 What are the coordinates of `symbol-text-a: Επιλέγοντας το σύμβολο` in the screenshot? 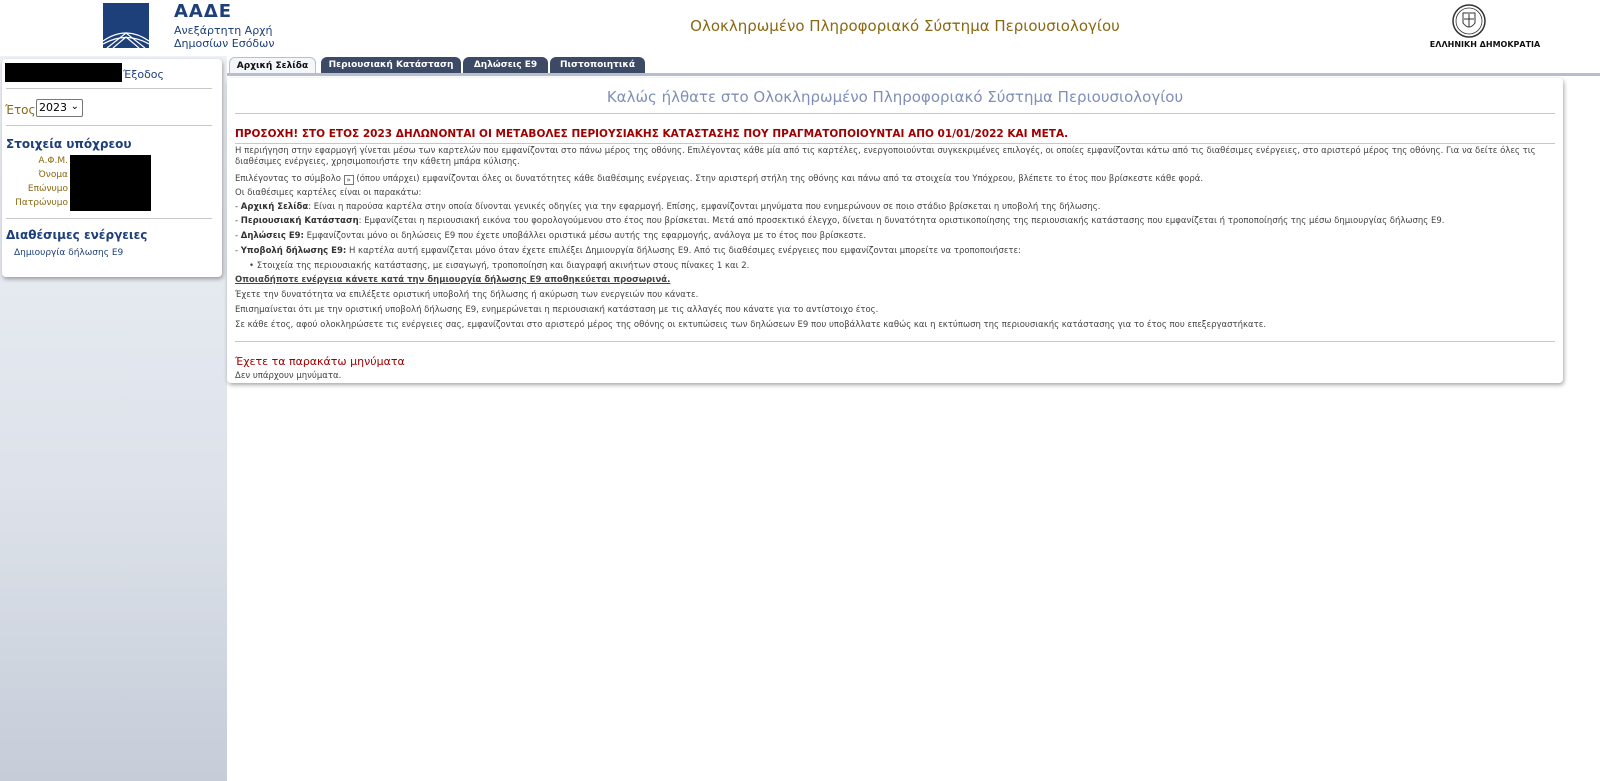 It's located at (288, 179).